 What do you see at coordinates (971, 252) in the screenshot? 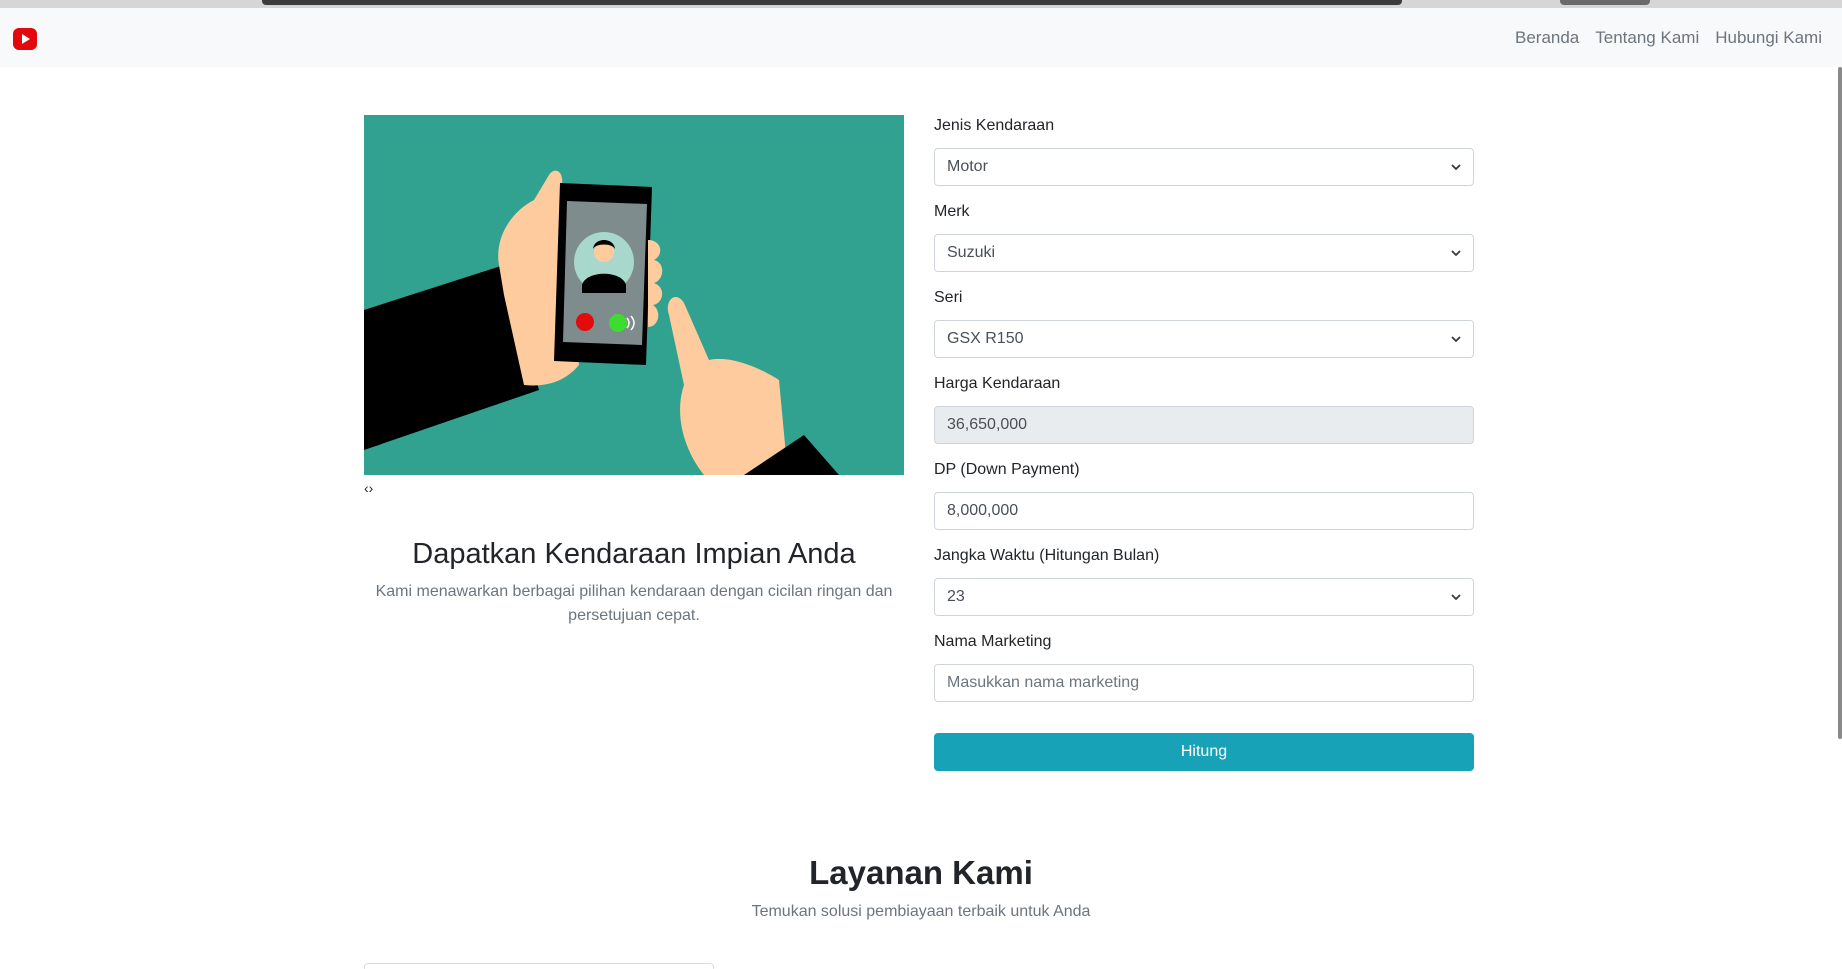
I see `merk-value: Suzuki` at bounding box center [971, 252].